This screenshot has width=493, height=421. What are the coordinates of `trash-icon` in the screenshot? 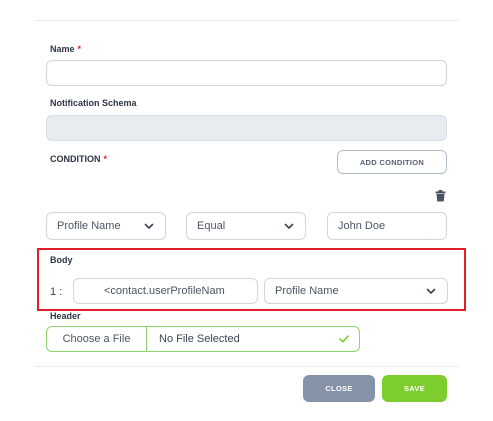 It's located at (440, 195).